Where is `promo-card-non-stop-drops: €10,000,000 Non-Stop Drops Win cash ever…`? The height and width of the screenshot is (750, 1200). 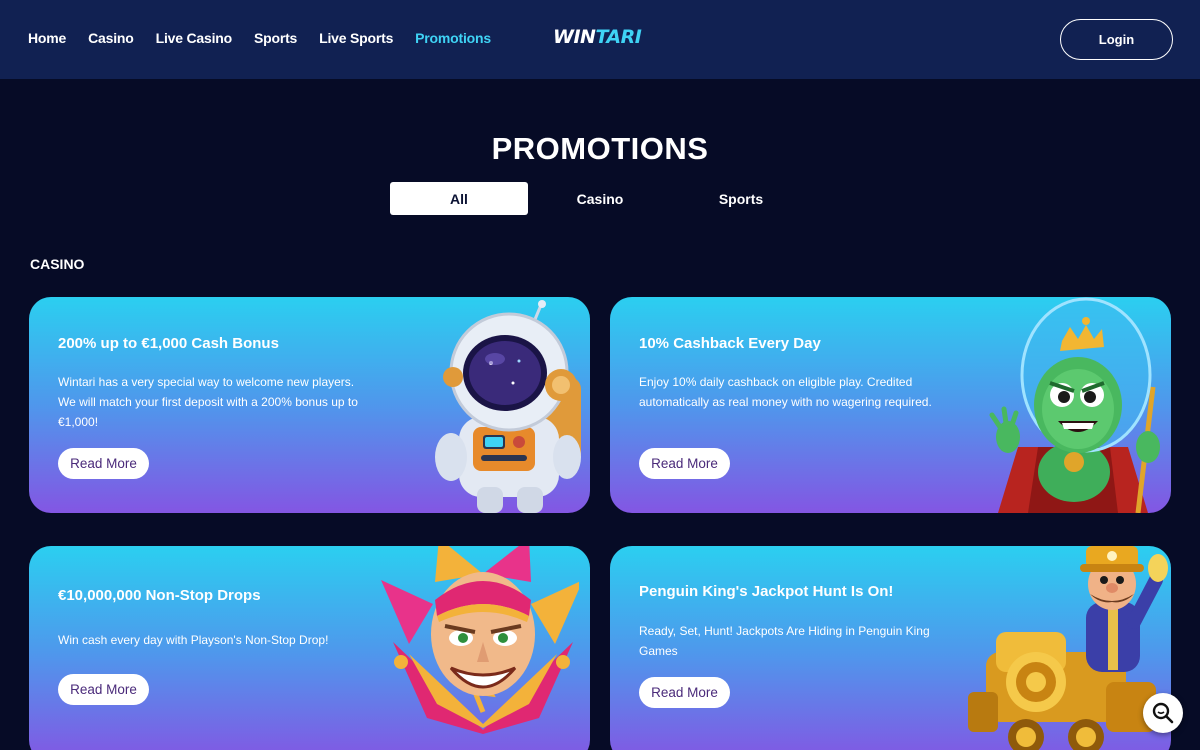
promo-card-non-stop-drops: €10,000,000 Non-Stop Drops Win cash ever… is located at coordinates (309, 648).